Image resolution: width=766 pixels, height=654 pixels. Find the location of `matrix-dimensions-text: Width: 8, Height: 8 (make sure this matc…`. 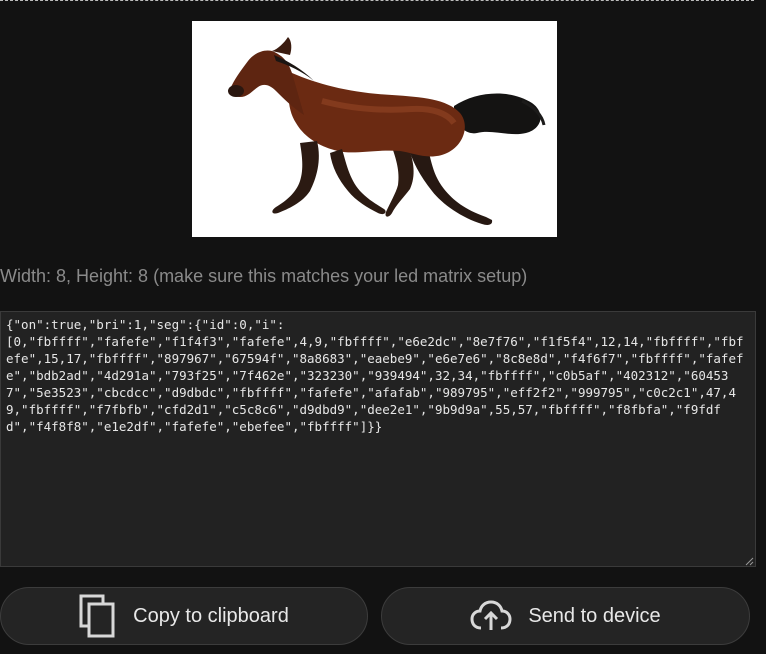

matrix-dimensions-text: Width: 8, Height: 8 (make sure this matc… is located at coordinates (264, 276).